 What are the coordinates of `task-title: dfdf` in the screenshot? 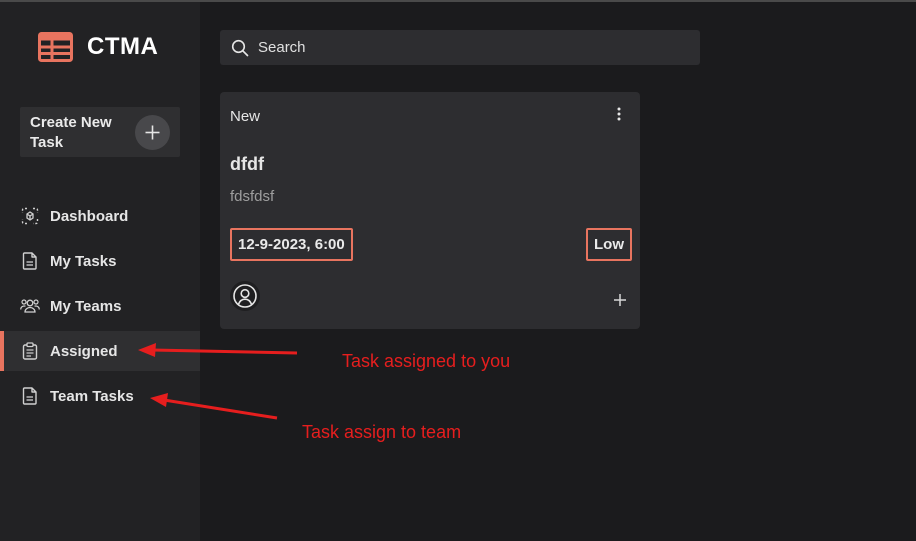 It's located at (247, 164).